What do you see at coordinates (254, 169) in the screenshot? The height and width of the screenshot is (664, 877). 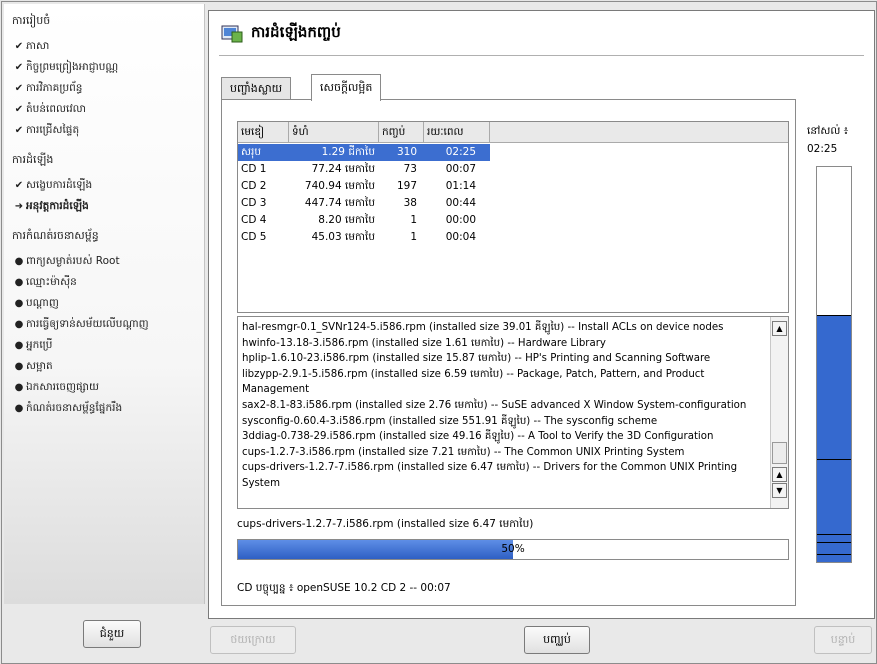 I see `cell-media: CD 1` at bounding box center [254, 169].